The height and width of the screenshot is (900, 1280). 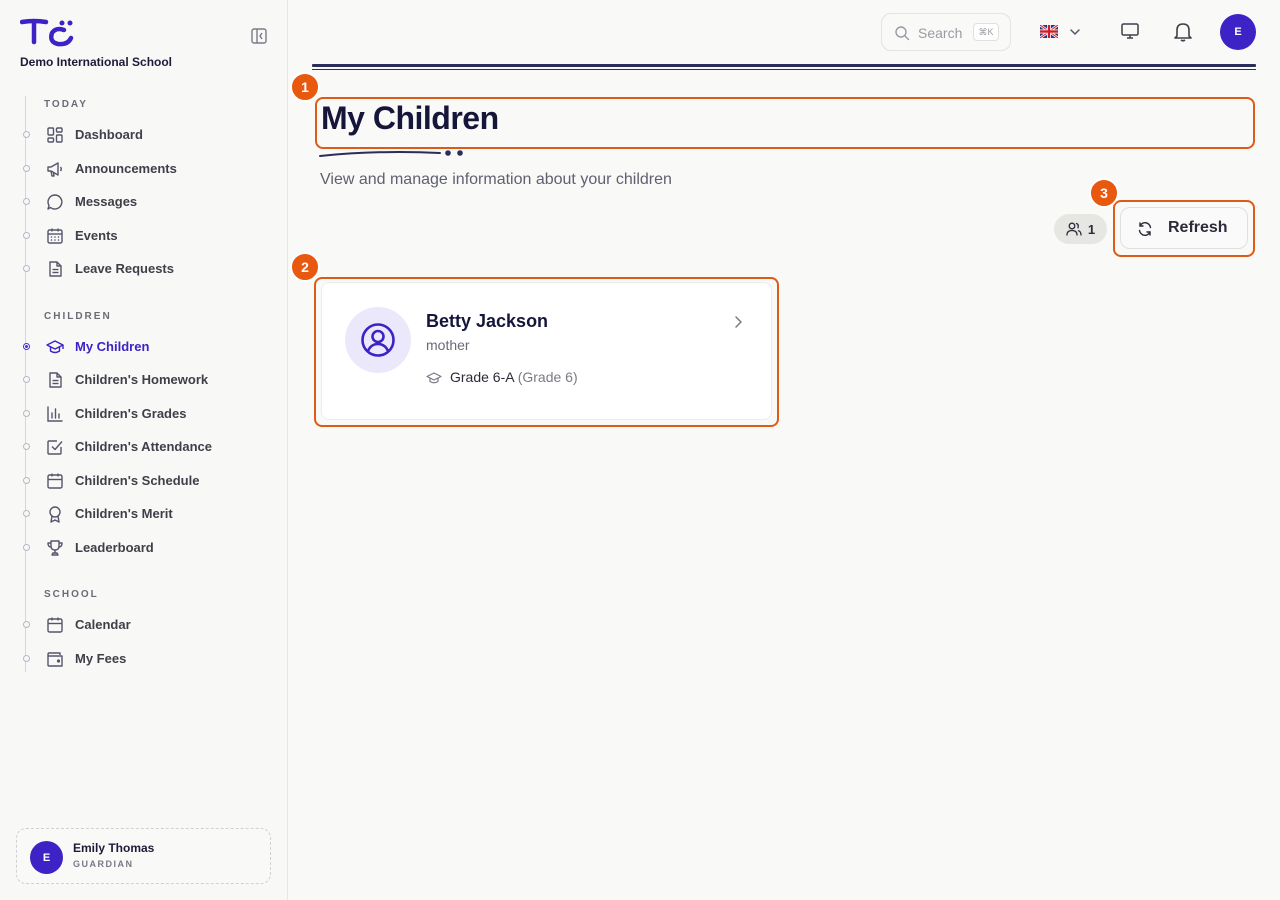 What do you see at coordinates (940, 33) in the screenshot?
I see `search-placeholder: Search` at bounding box center [940, 33].